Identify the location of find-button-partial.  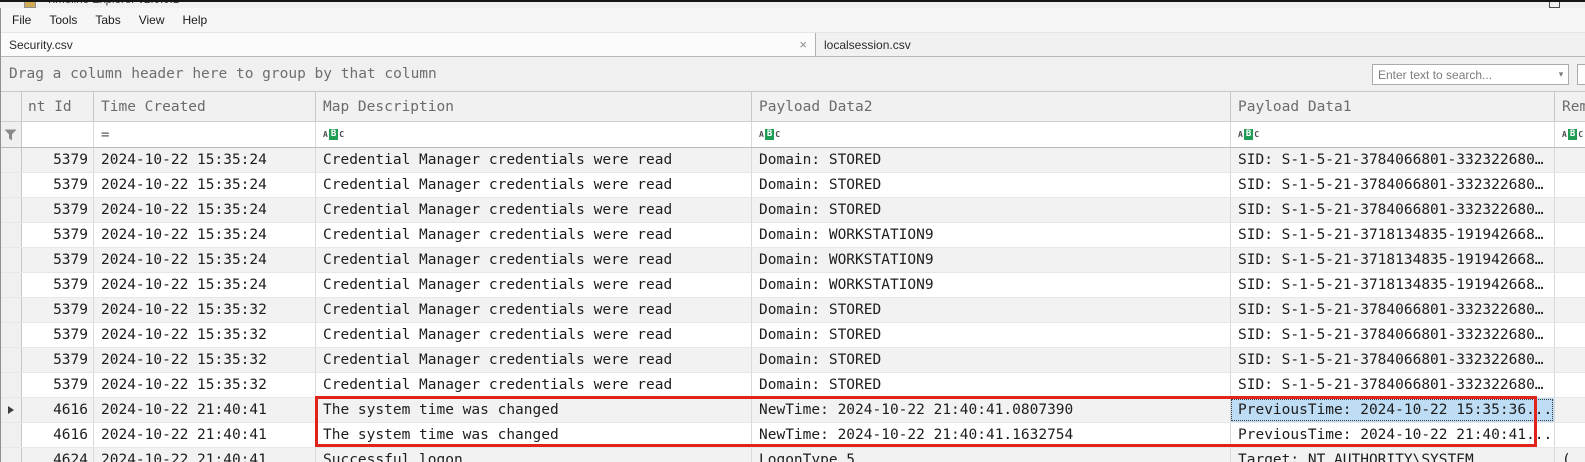
(1581, 74).